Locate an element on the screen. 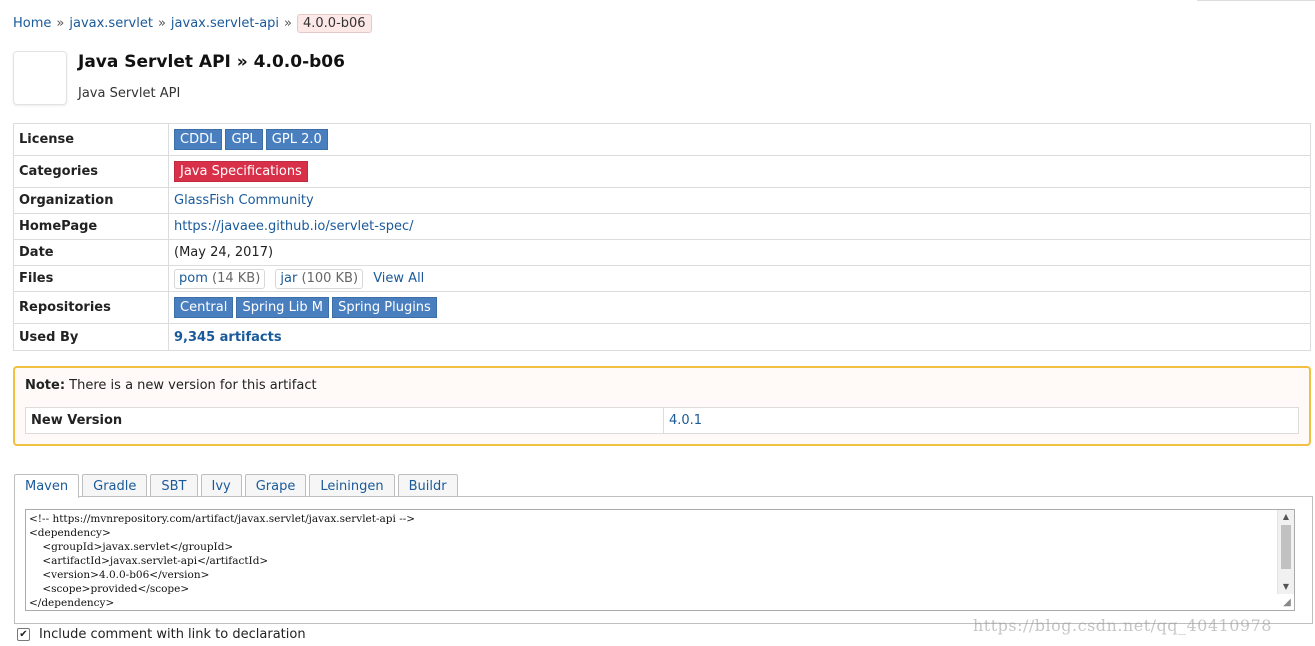  note-strong: Note: is located at coordinates (45, 385).